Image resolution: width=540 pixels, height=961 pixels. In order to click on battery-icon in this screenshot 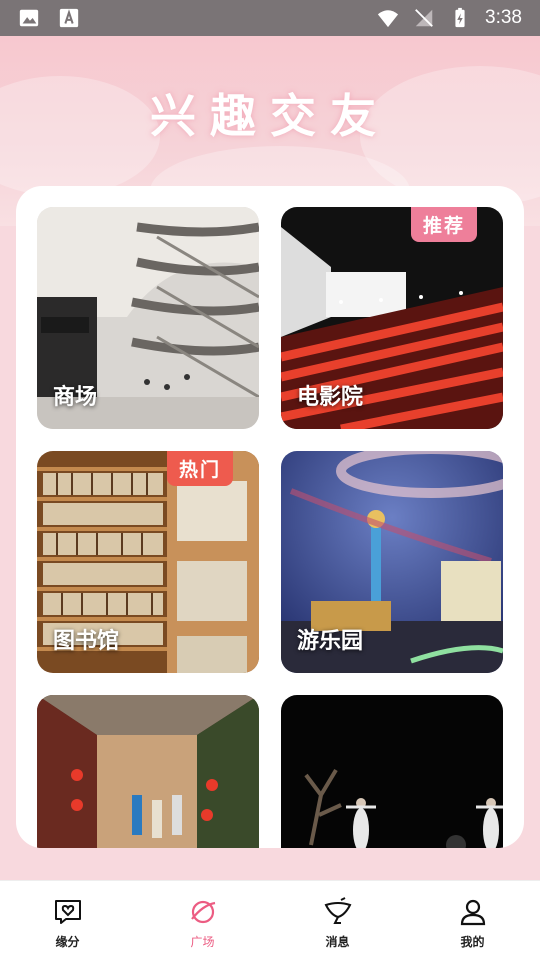, I will do `click(460, 17)`.